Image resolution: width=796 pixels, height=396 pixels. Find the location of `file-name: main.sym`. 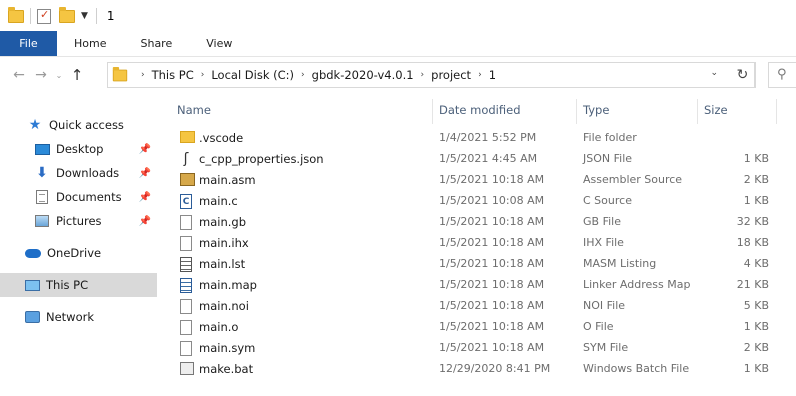

file-name: main.sym is located at coordinates (227, 348).